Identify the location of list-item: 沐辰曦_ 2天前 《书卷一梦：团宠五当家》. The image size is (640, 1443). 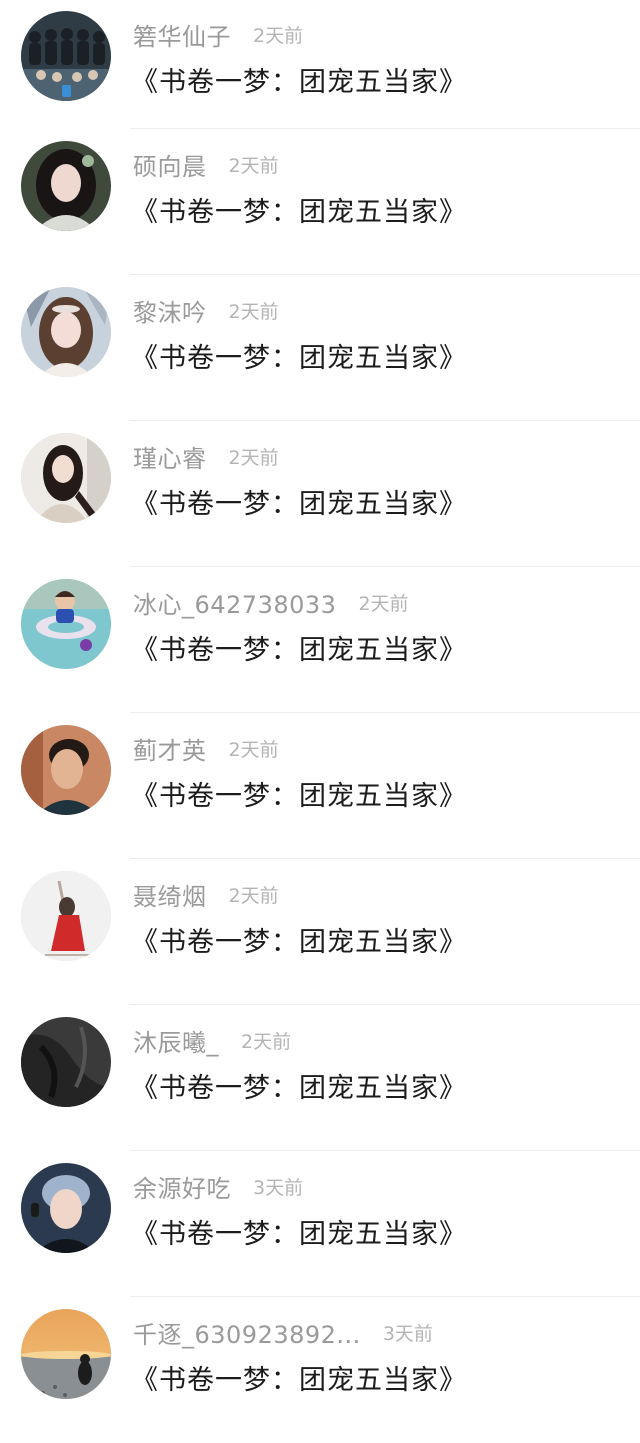
(320, 1078).